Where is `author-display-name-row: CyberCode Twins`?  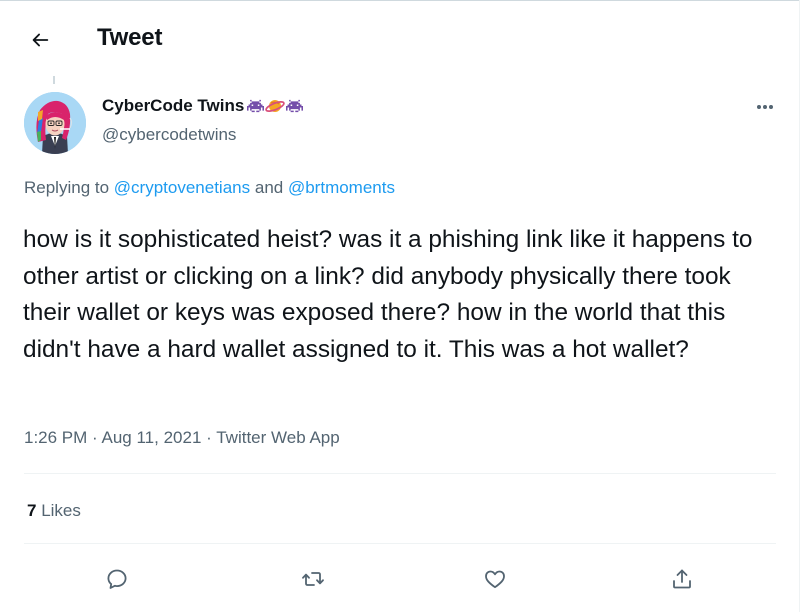
author-display-name-row: CyberCode Twins is located at coordinates (203, 106).